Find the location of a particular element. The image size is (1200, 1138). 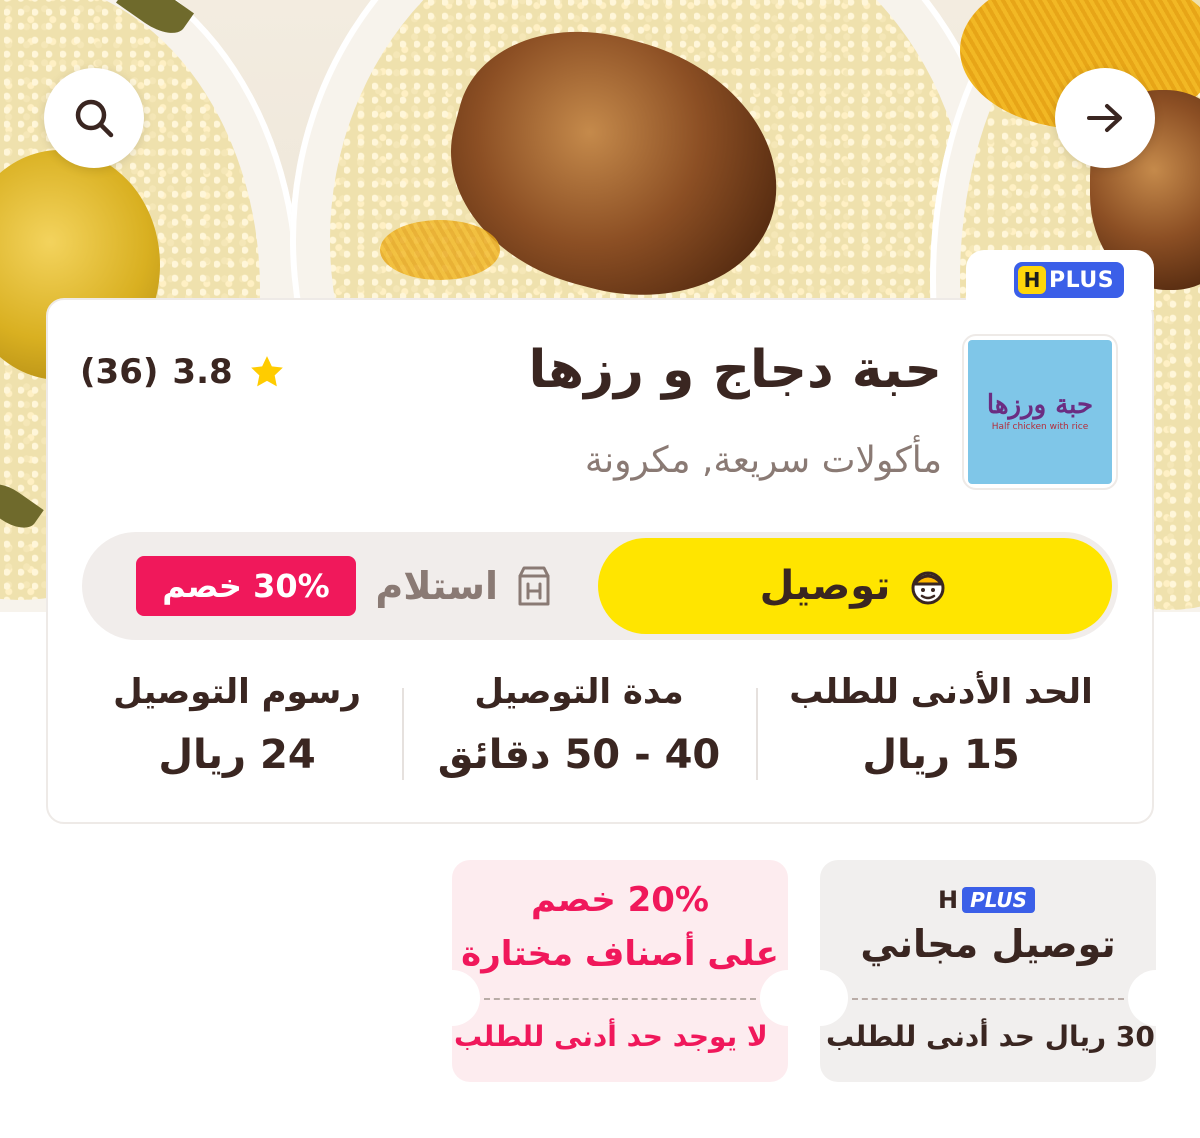

logo-text: حبة ورزها is located at coordinates (1040, 405).